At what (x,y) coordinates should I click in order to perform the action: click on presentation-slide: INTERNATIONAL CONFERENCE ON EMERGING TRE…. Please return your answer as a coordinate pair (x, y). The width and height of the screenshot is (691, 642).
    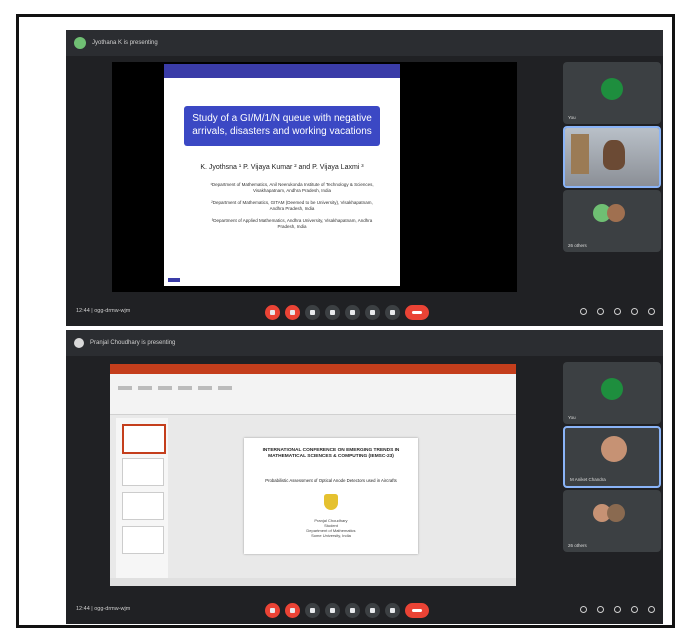
    Looking at the image, I should click on (331, 496).